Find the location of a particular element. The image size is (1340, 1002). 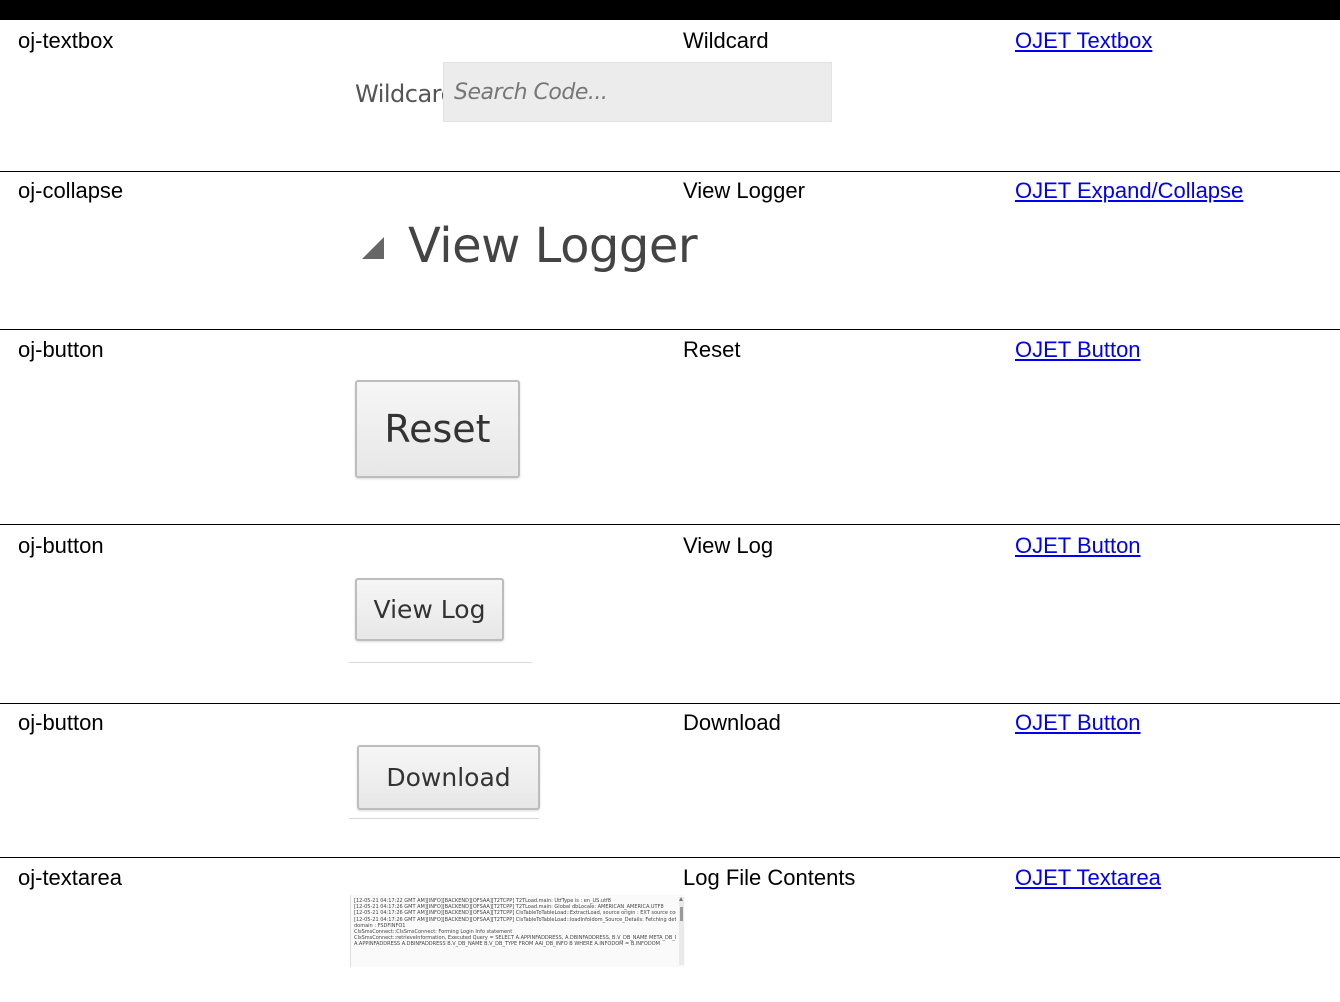

component-label: View Log is located at coordinates (728, 545).